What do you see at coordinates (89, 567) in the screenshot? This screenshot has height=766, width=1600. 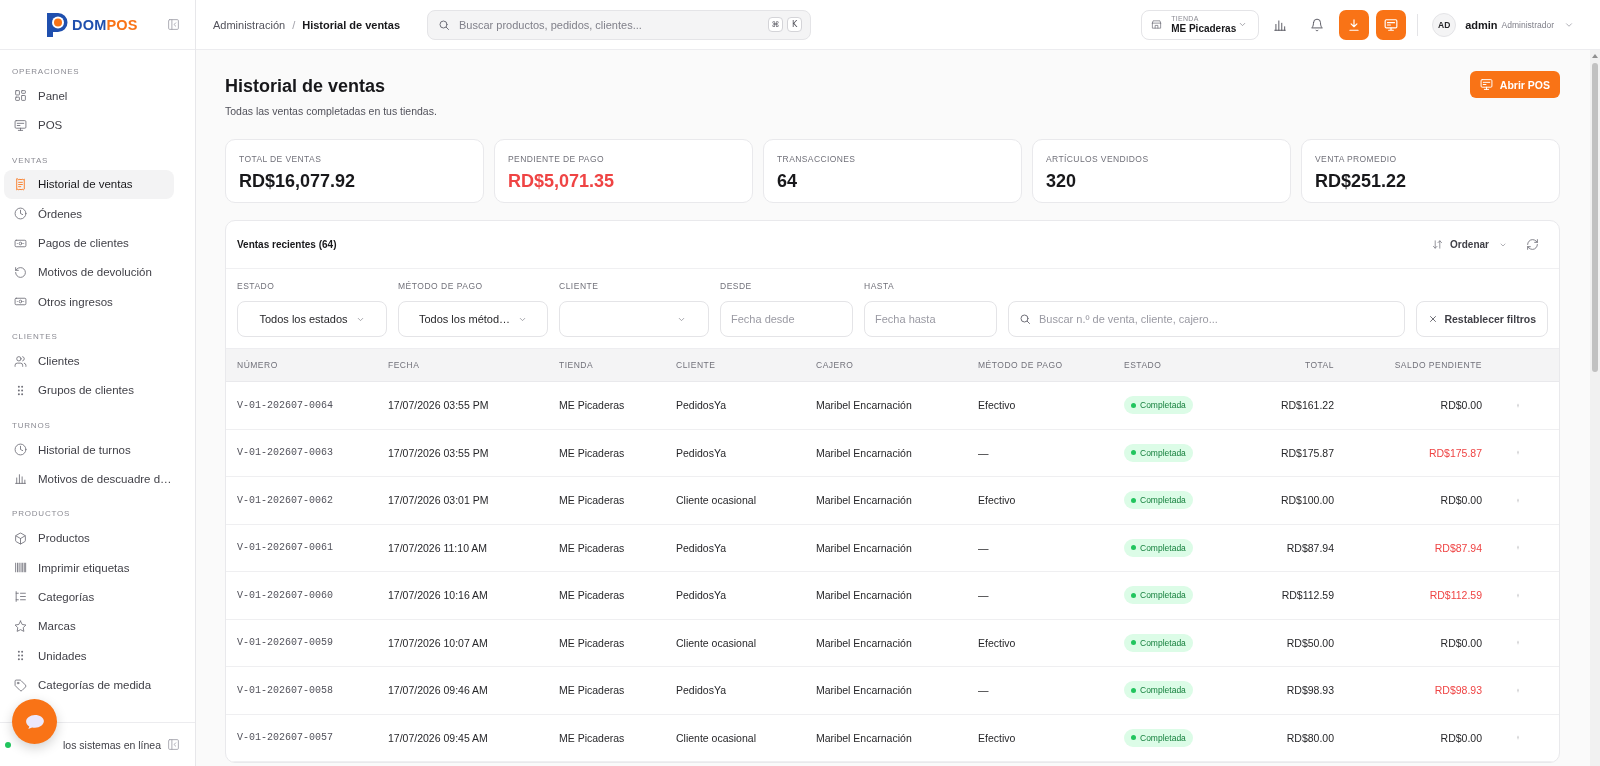 I see `nav-item: Imprimir etiquetas` at bounding box center [89, 567].